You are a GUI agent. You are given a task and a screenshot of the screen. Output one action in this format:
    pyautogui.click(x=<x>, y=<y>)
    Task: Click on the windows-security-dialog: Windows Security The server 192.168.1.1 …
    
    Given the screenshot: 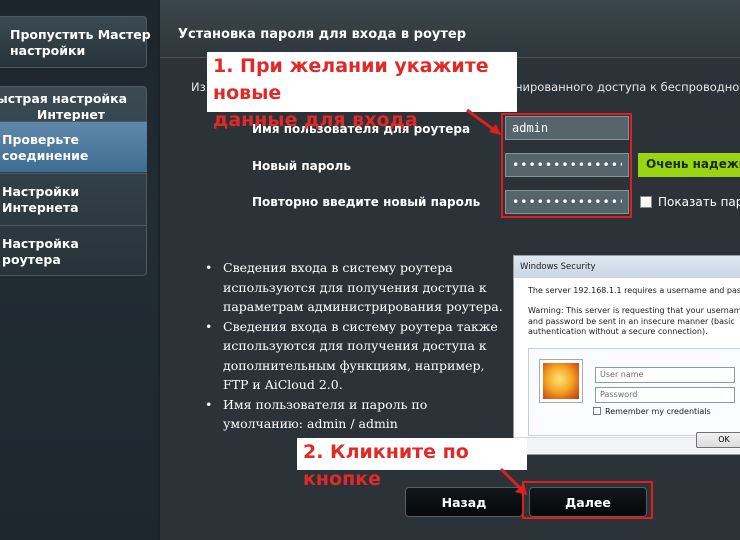 What is the action you would take?
    pyautogui.click(x=626, y=355)
    